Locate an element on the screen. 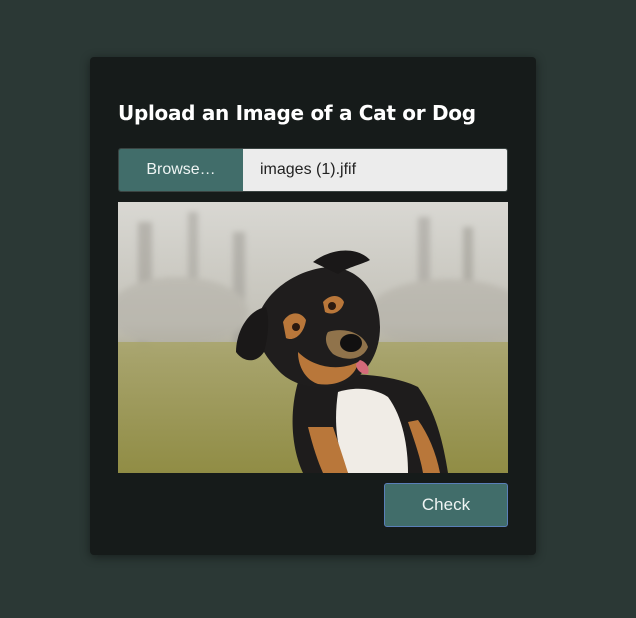 The width and height of the screenshot is (636, 618). card-title: Upload an Image of a Cat or Dog is located at coordinates (297, 113).